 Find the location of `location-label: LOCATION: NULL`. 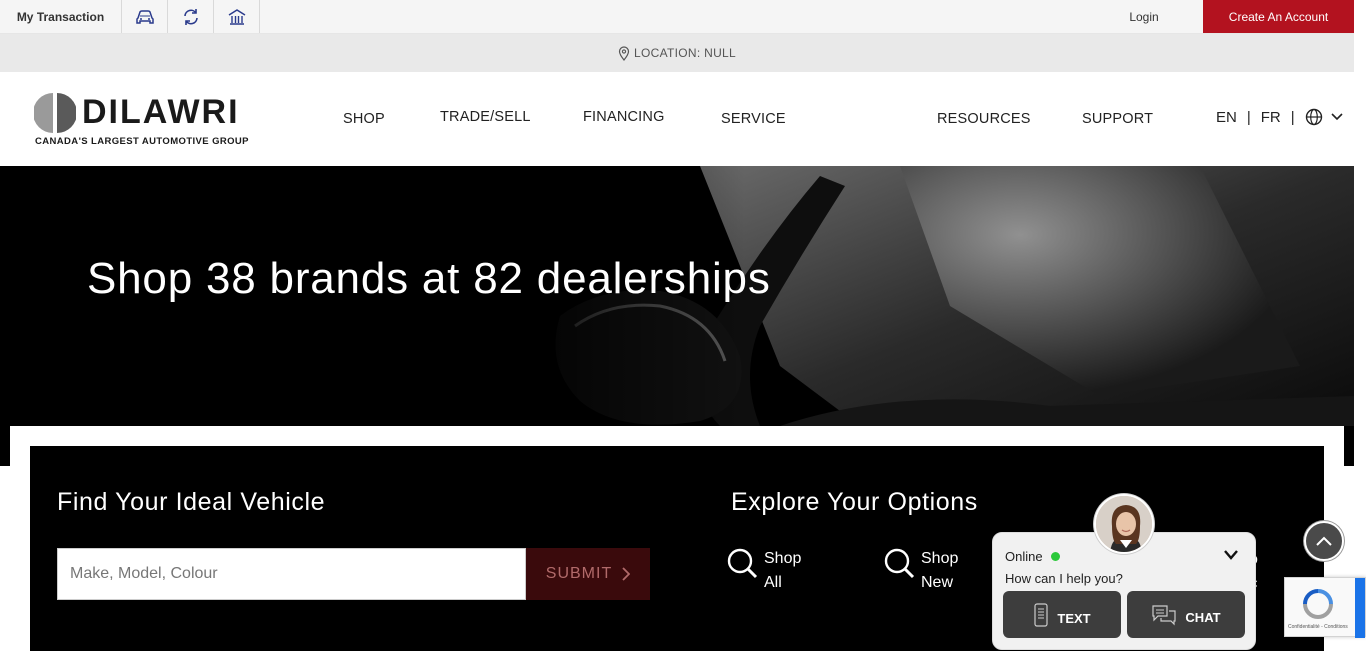

location-label: LOCATION: NULL is located at coordinates (685, 53).